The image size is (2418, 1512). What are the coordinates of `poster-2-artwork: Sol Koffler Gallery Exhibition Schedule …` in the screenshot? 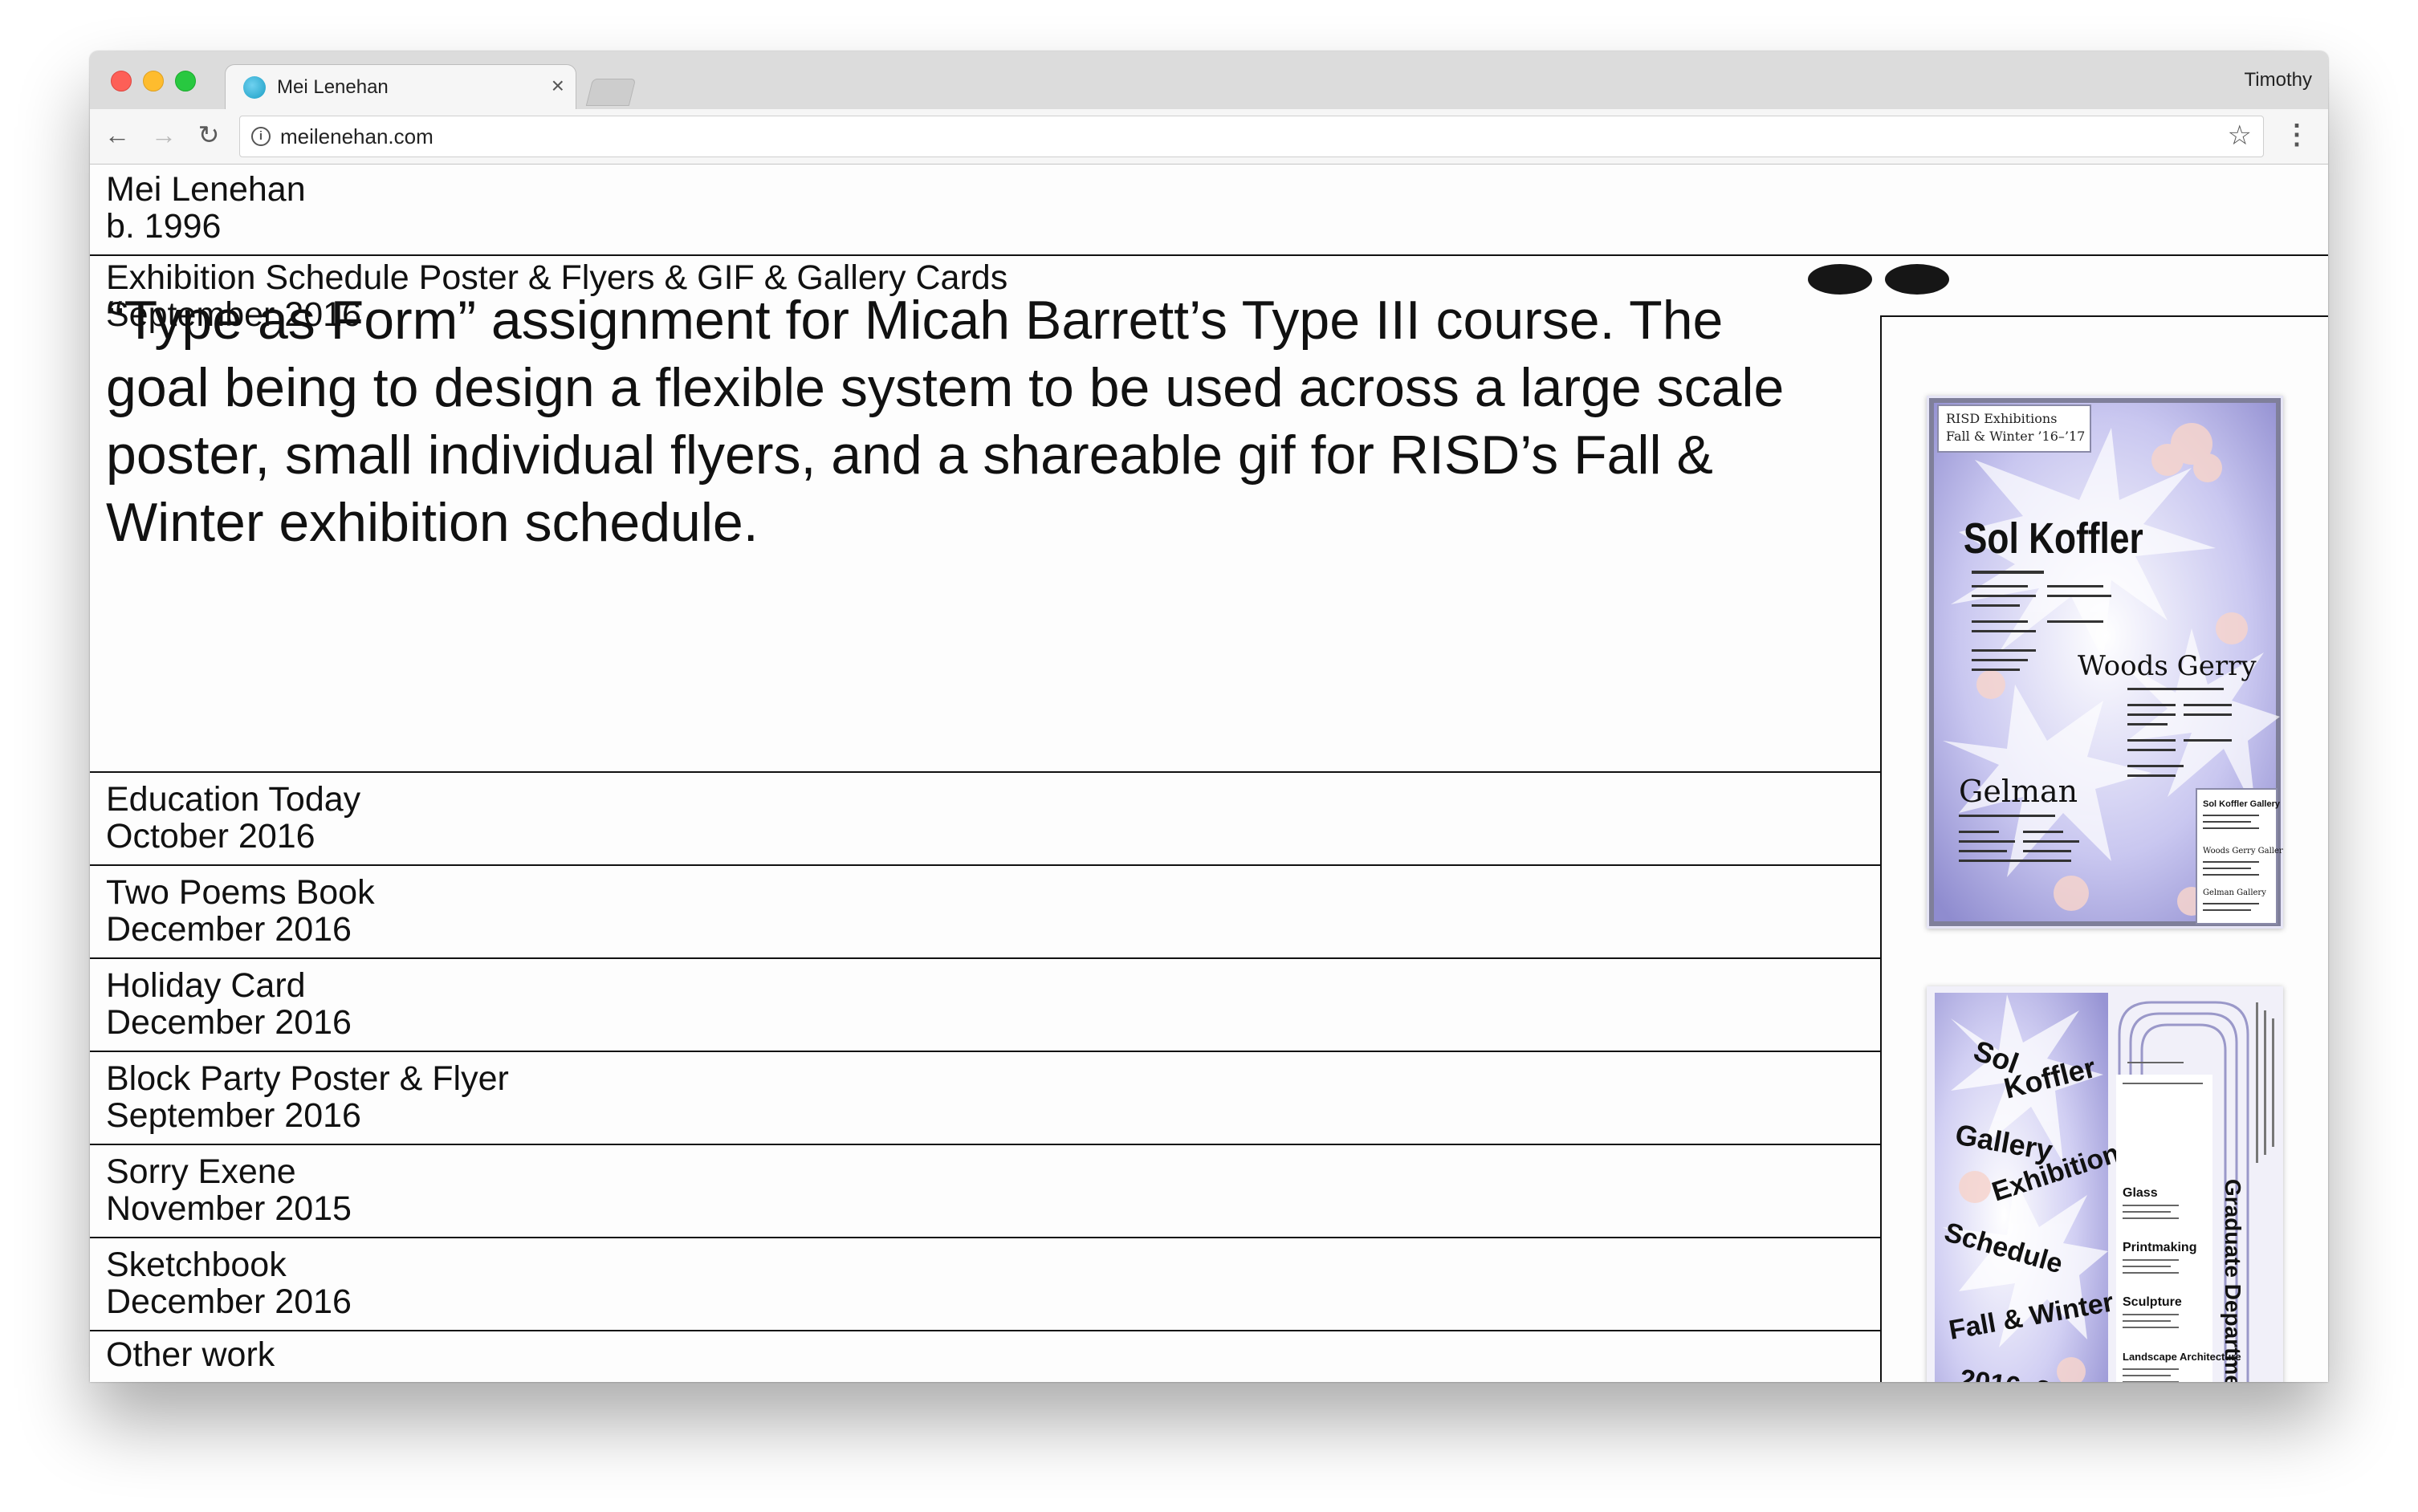 It's located at (2105, 1184).